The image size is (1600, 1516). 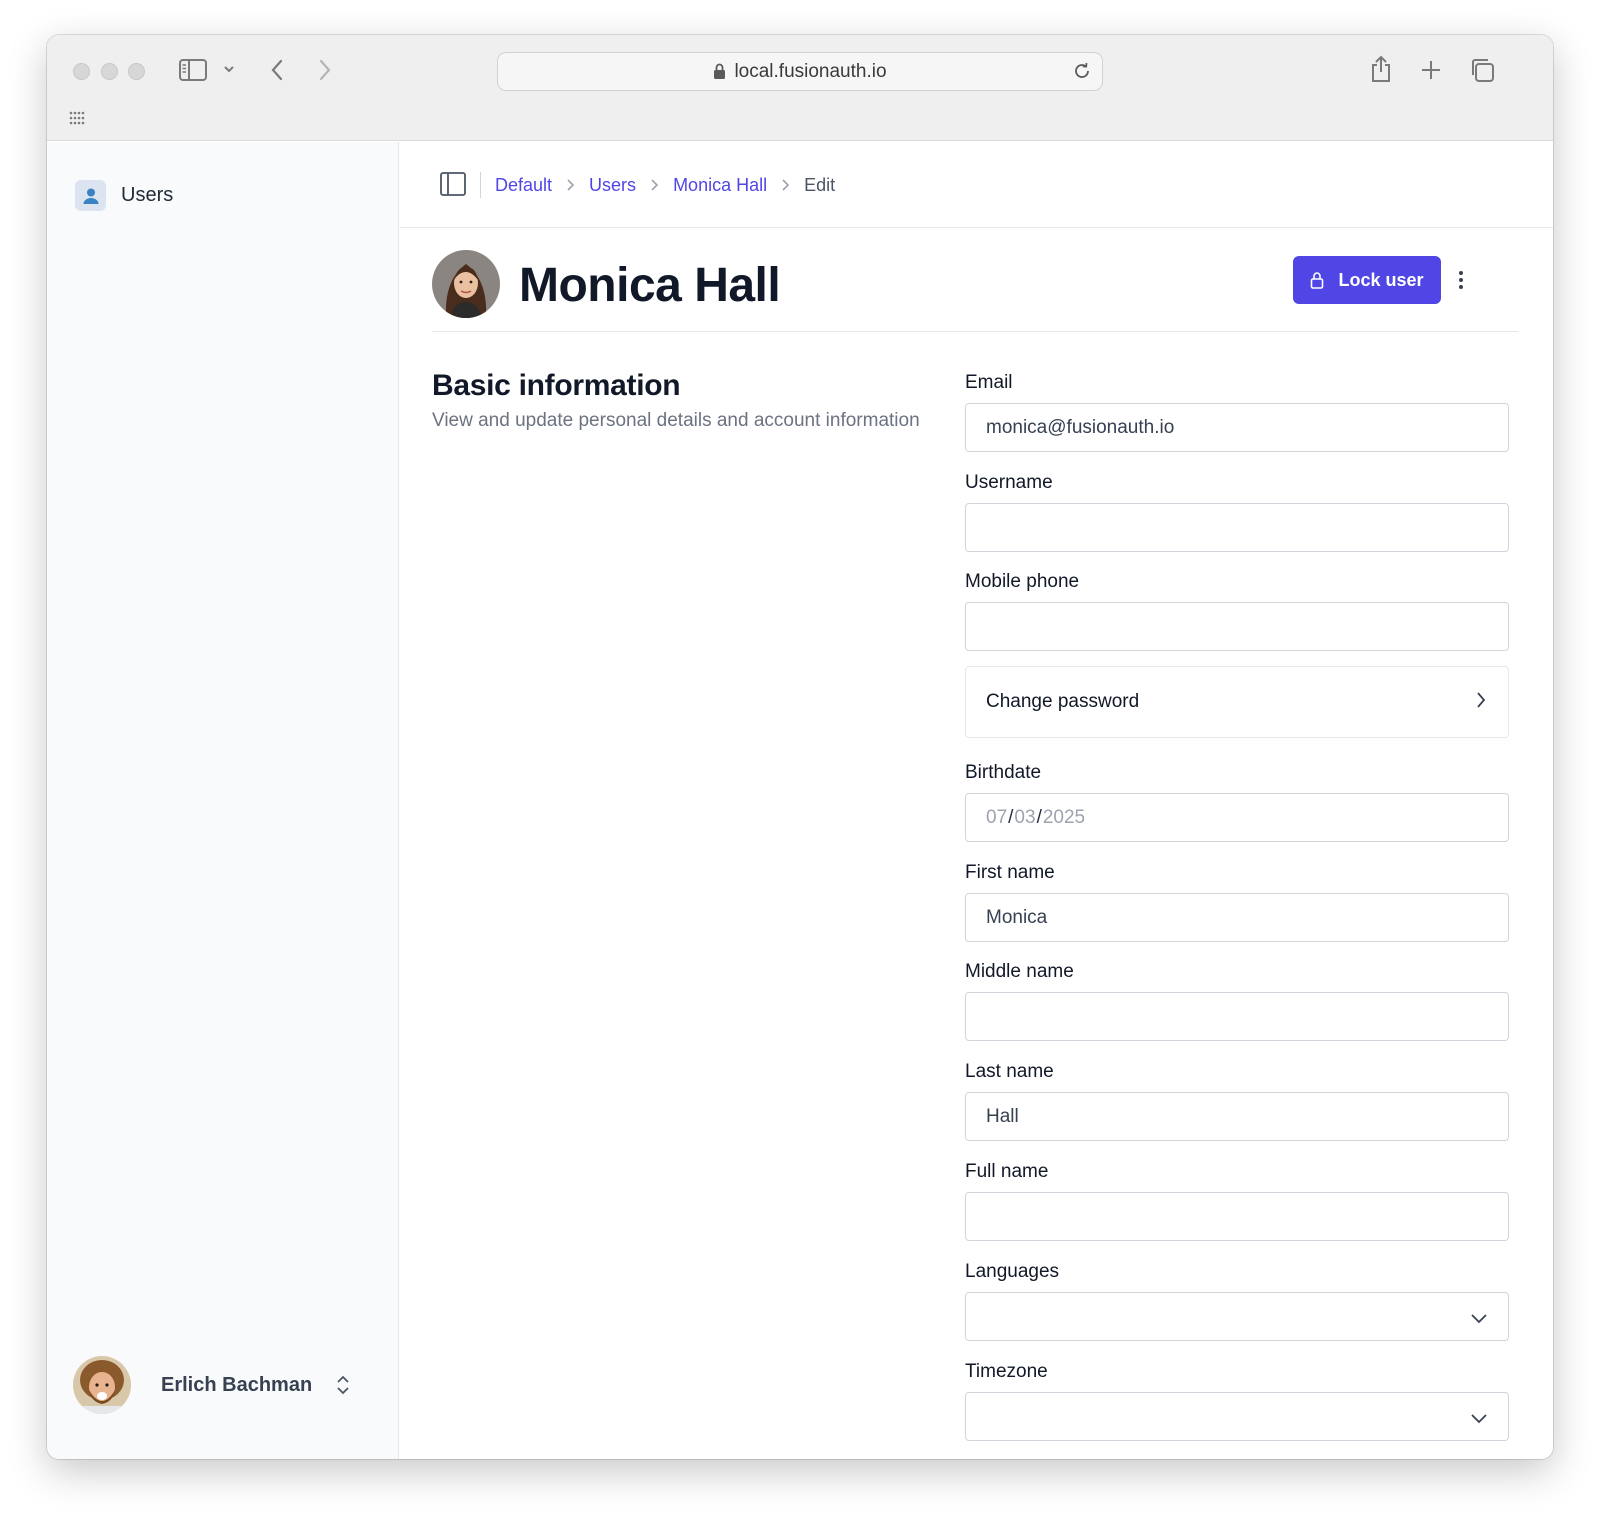 What do you see at coordinates (612, 185) in the screenshot?
I see `breadcrumb-link-users: Users` at bounding box center [612, 185].